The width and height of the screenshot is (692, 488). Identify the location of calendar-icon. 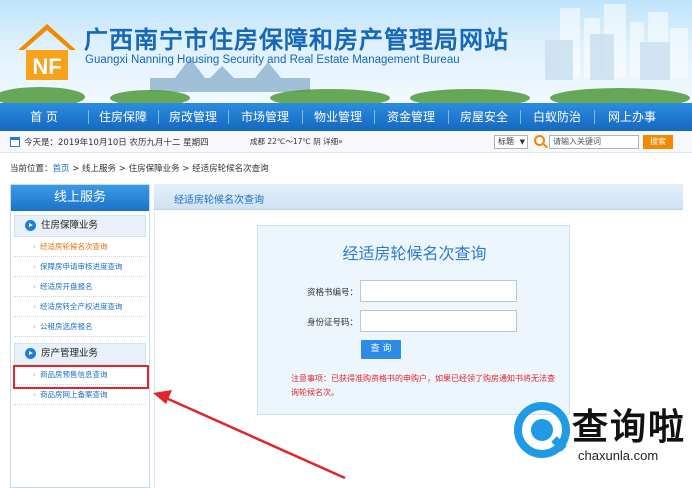
(15, 142).